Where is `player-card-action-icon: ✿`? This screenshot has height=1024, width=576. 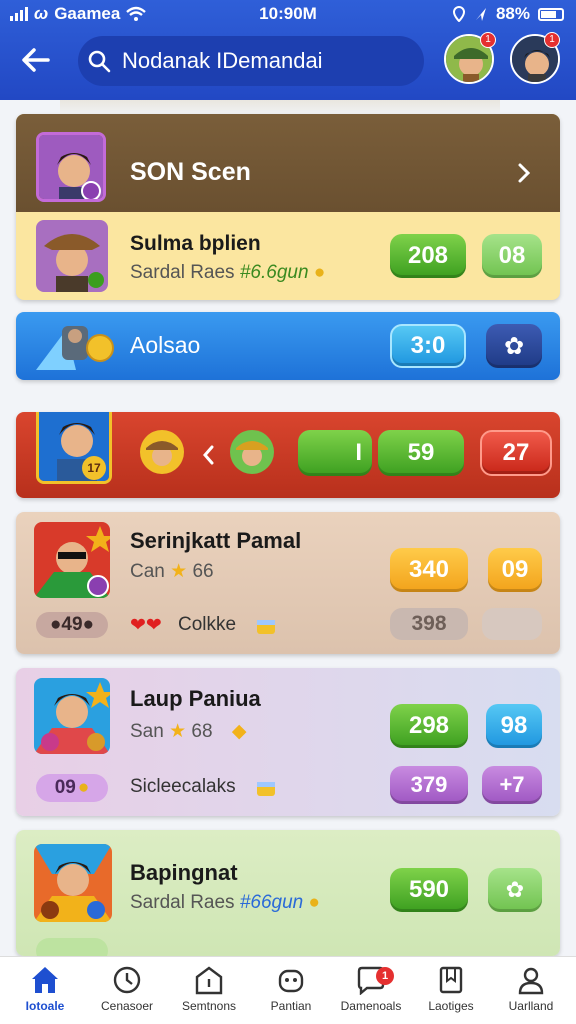 player-card-action-icon: ✿ is located at coordinates (515, 889).